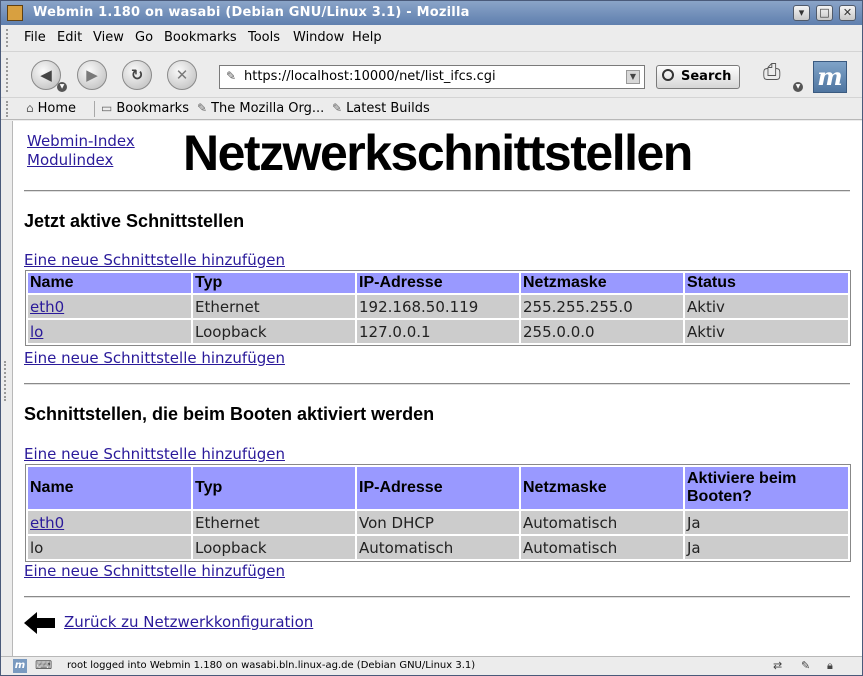  I want to click on table-row: lo Loopback 127.0.0.1 255.0.0.0 Aktiv, so click(438, 331).